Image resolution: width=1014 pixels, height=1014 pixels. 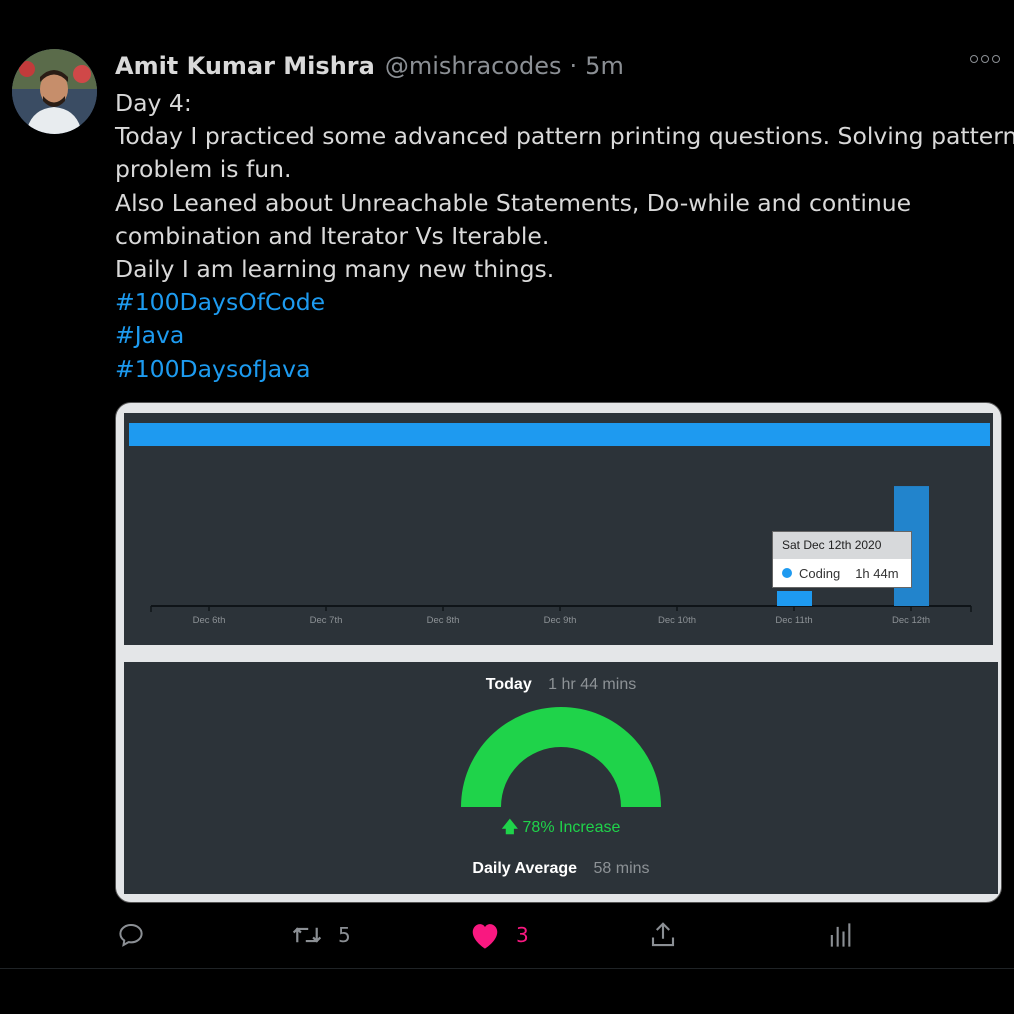 What do you see at coordinates (820, 573) in the screenshot?
I see `tooltip-series: Coding` at bounding box center [820, 573].